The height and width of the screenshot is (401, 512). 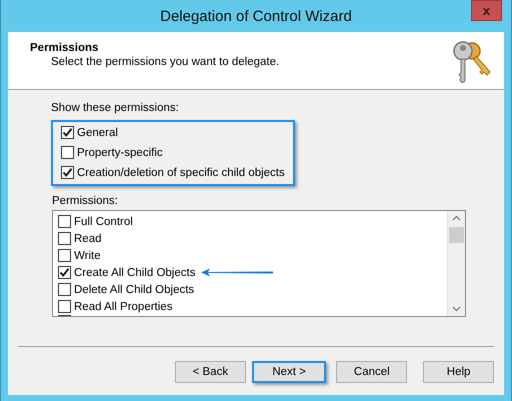 I want to click on scrollbar-thumb, so click(x=456, y=235).